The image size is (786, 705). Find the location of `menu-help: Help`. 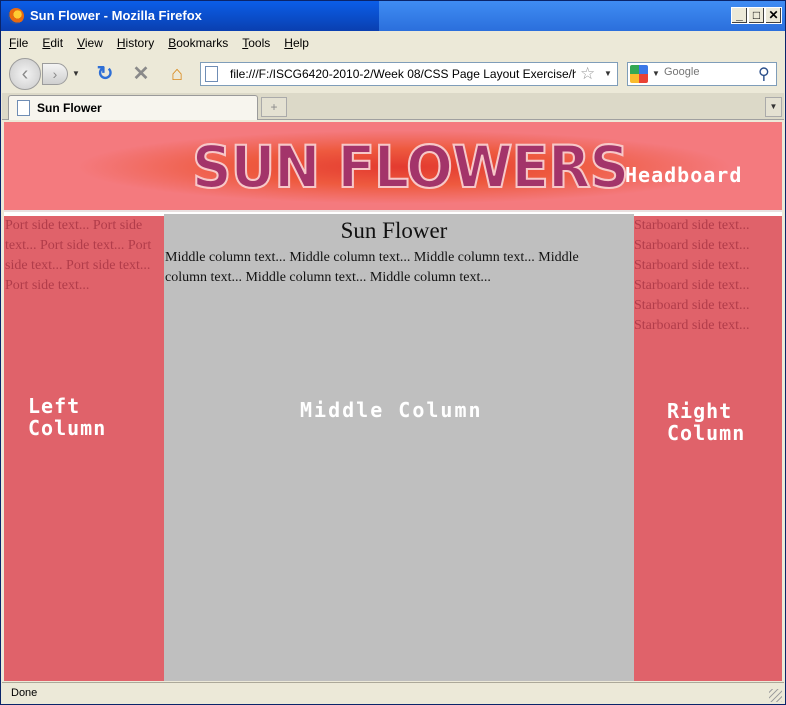

menu-help: Help is located at coordinates (296, 43).